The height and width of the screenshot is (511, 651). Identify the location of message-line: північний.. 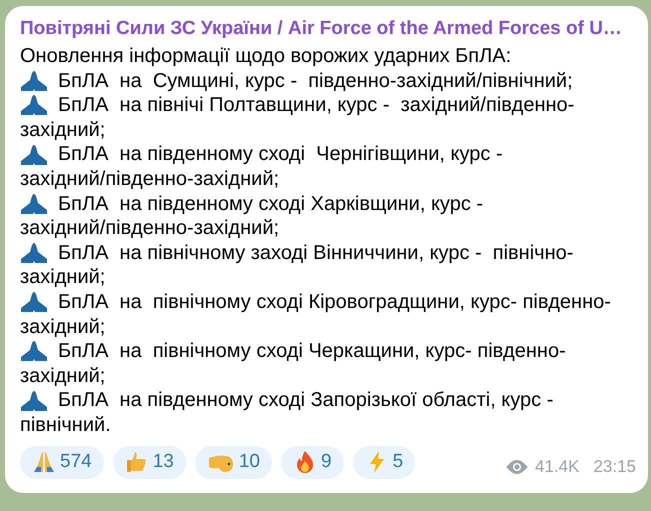
(65, 425).